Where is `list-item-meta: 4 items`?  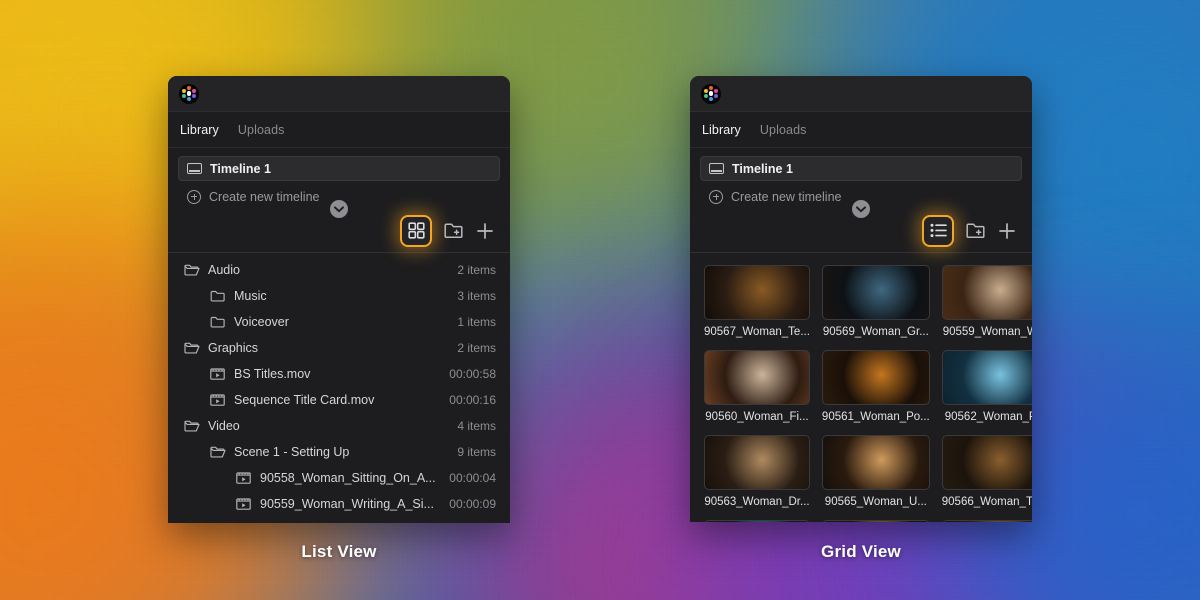
list-item-meta: 4 items is located at coordinates (476, 426).